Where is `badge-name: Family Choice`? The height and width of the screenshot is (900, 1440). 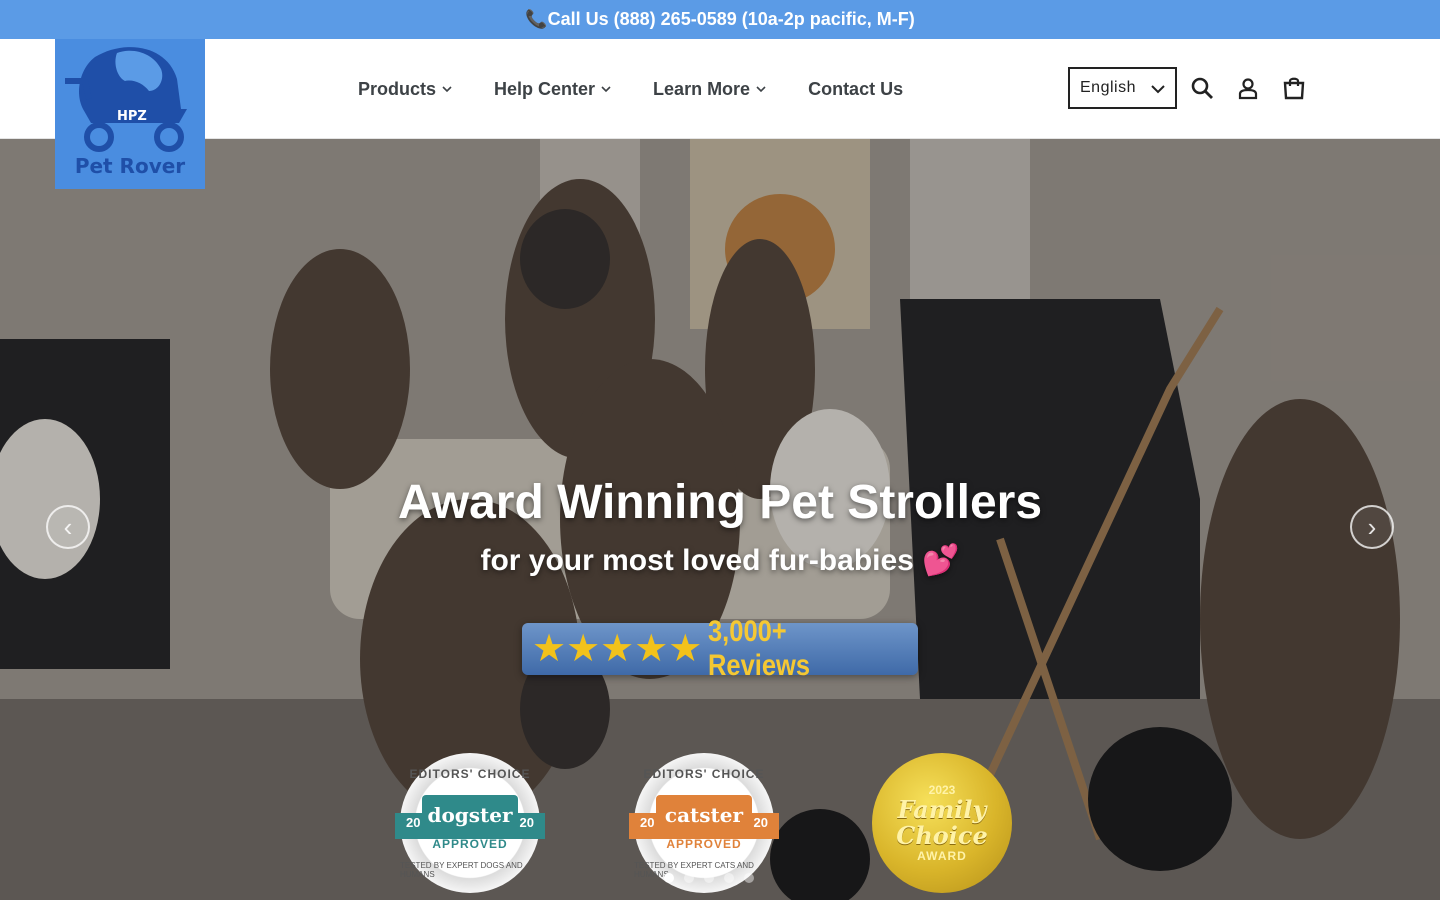
badge-name: Family Choice is located at coordinates (942, 822).